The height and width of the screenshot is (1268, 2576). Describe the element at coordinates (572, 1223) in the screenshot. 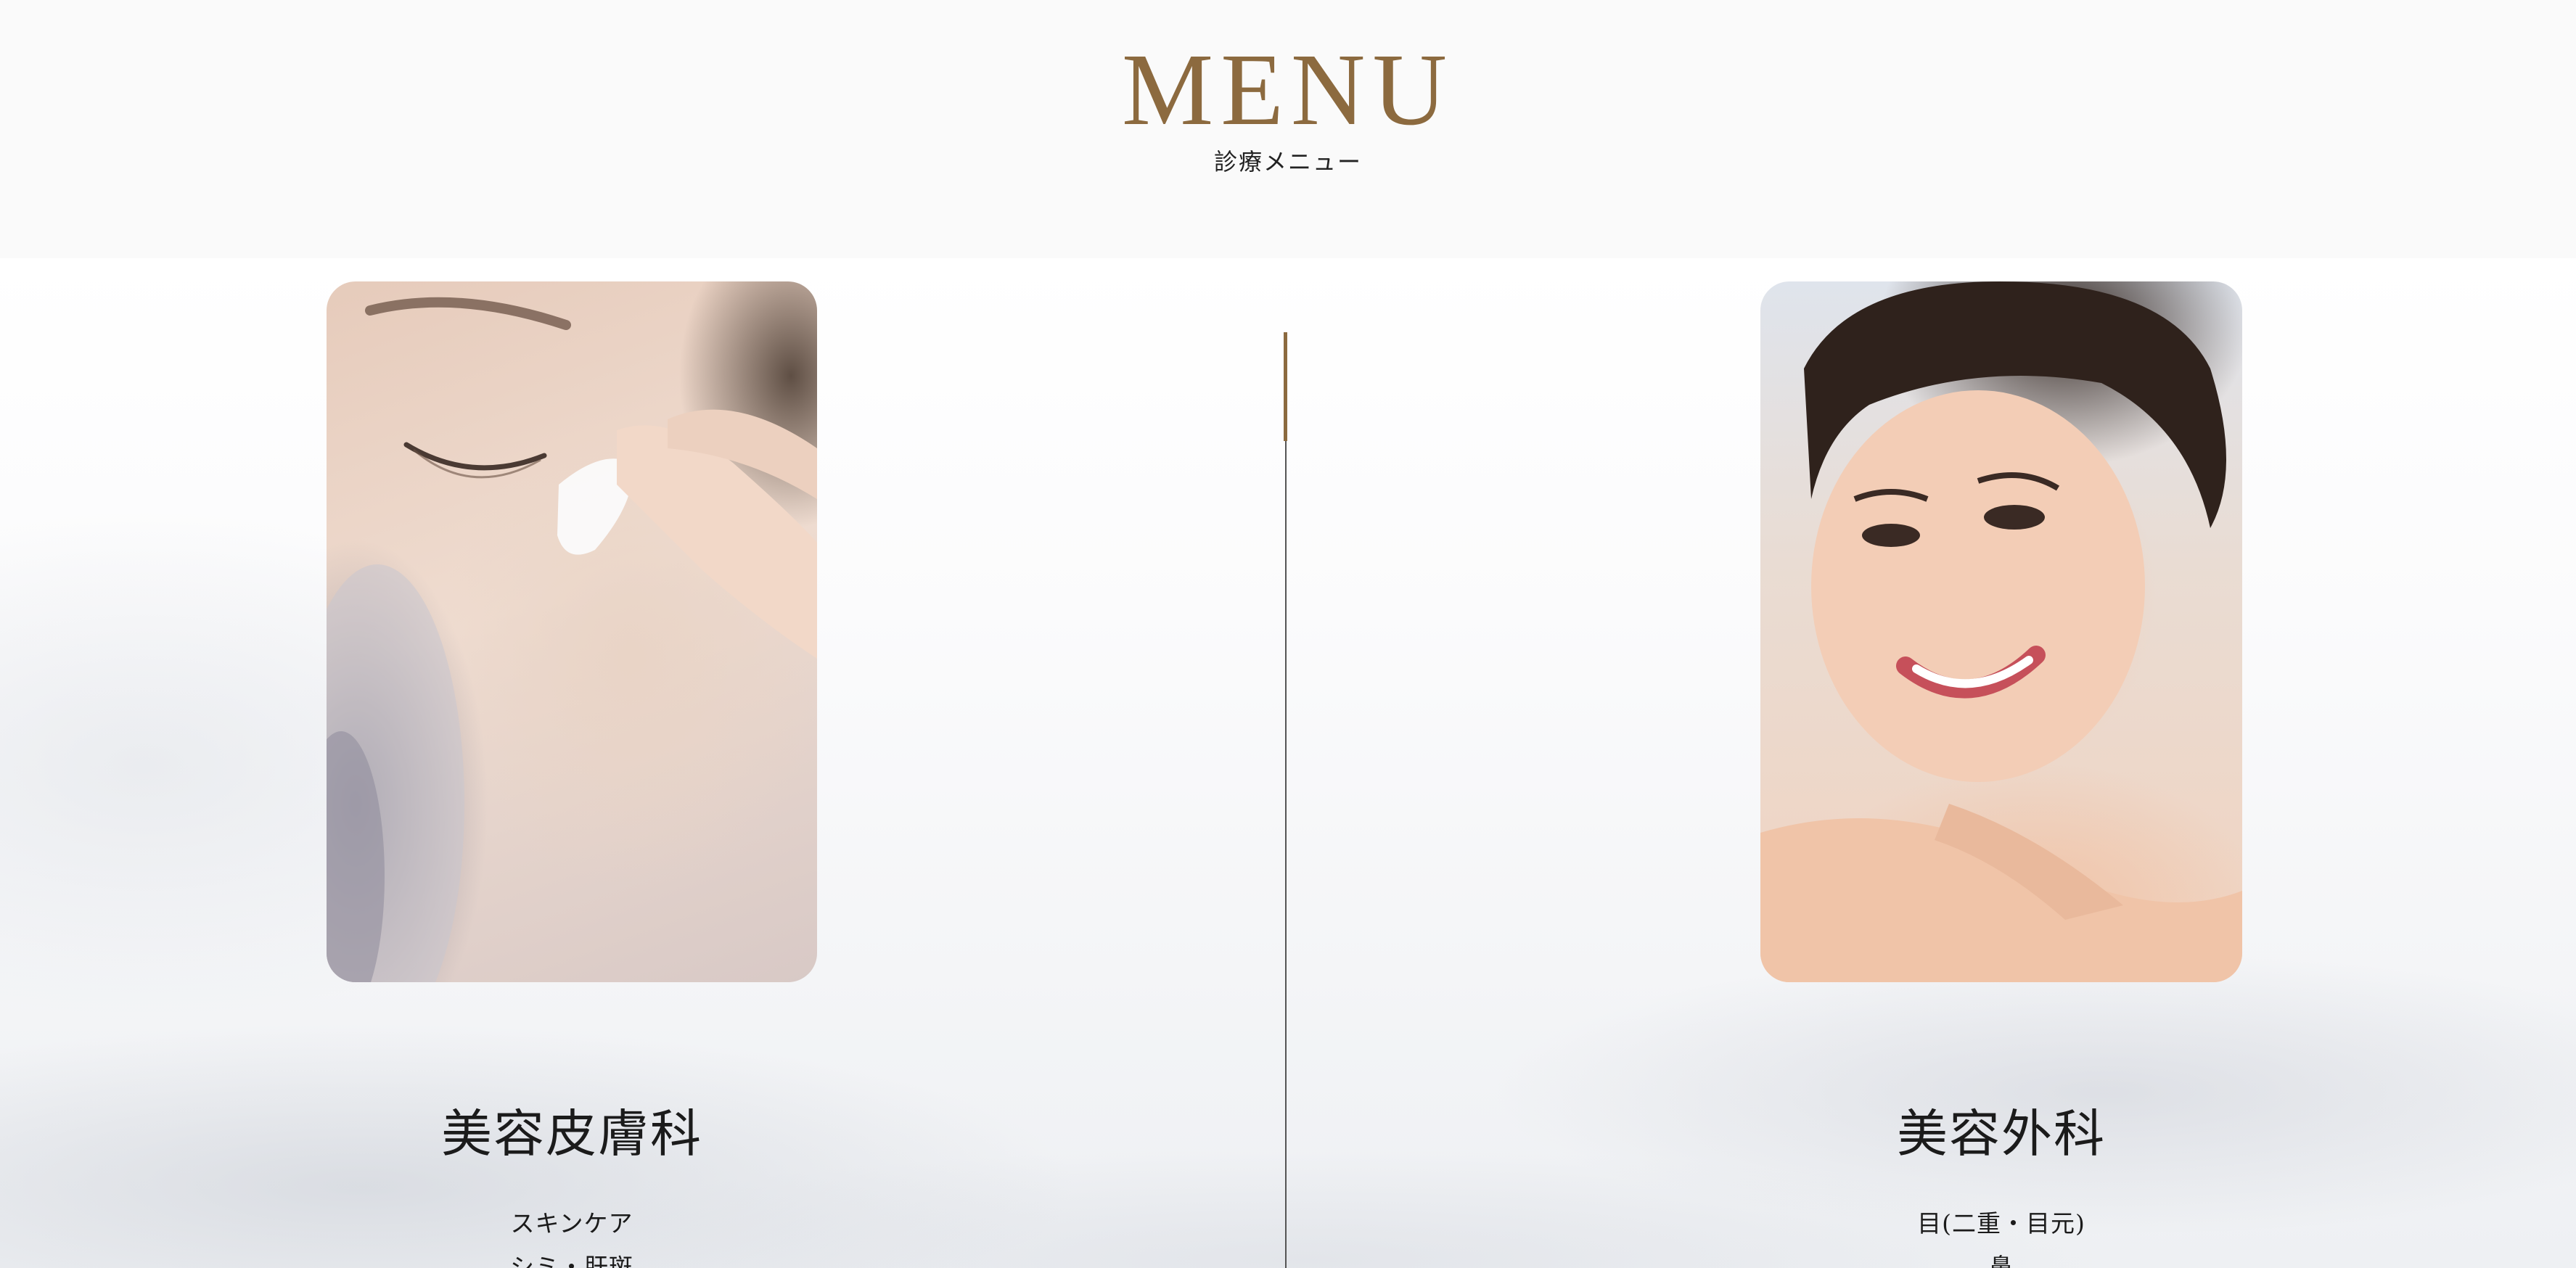

I see `menu-item-skincare: スキンケア` at that location.